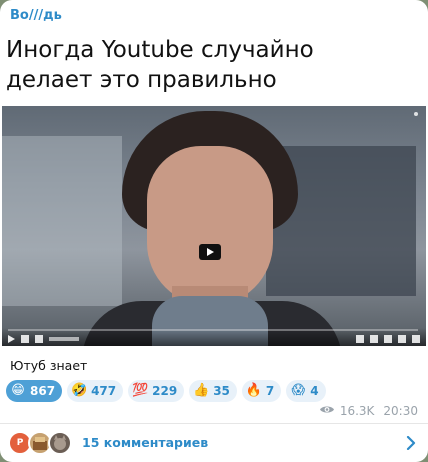  Describe the element at coordinates (298, 390) in the screenshot. I see `scream-emoji-icon: 😱` at that location.